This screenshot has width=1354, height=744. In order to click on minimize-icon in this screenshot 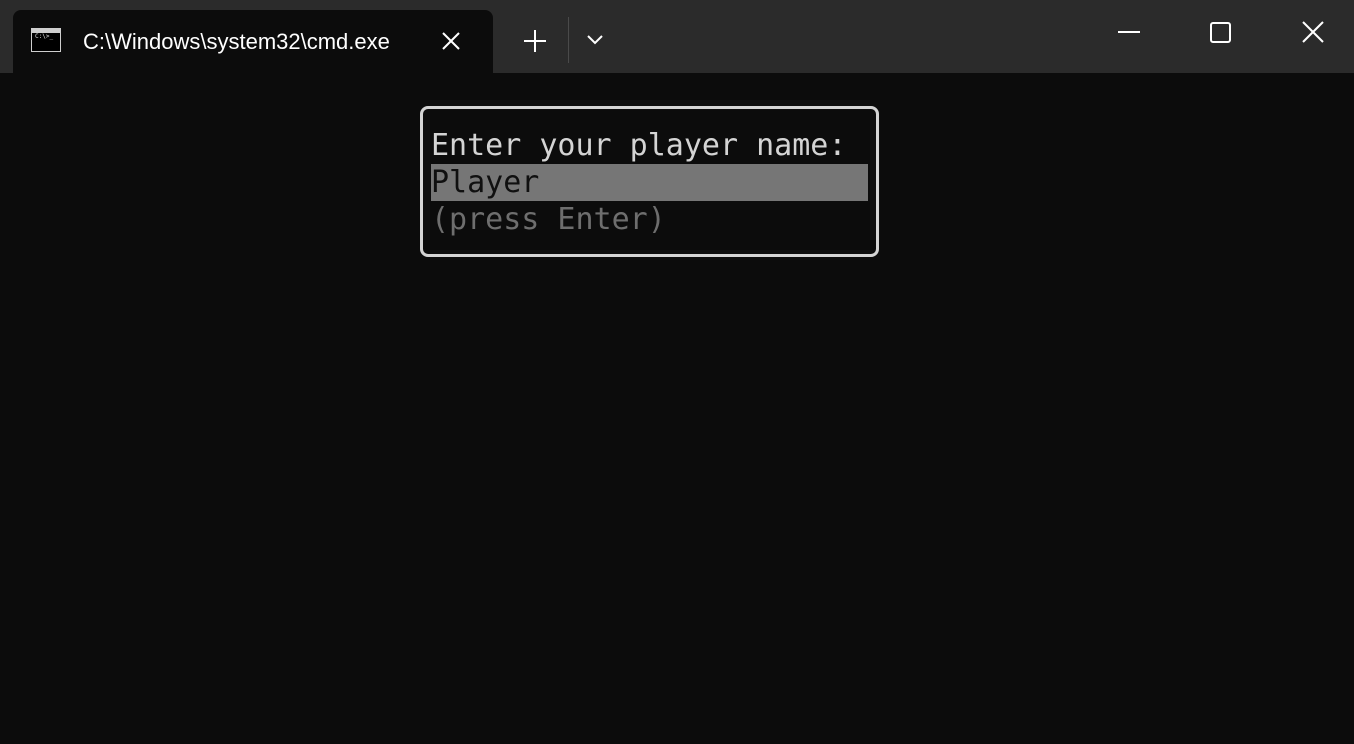, I will do `click(1129, 32)`.